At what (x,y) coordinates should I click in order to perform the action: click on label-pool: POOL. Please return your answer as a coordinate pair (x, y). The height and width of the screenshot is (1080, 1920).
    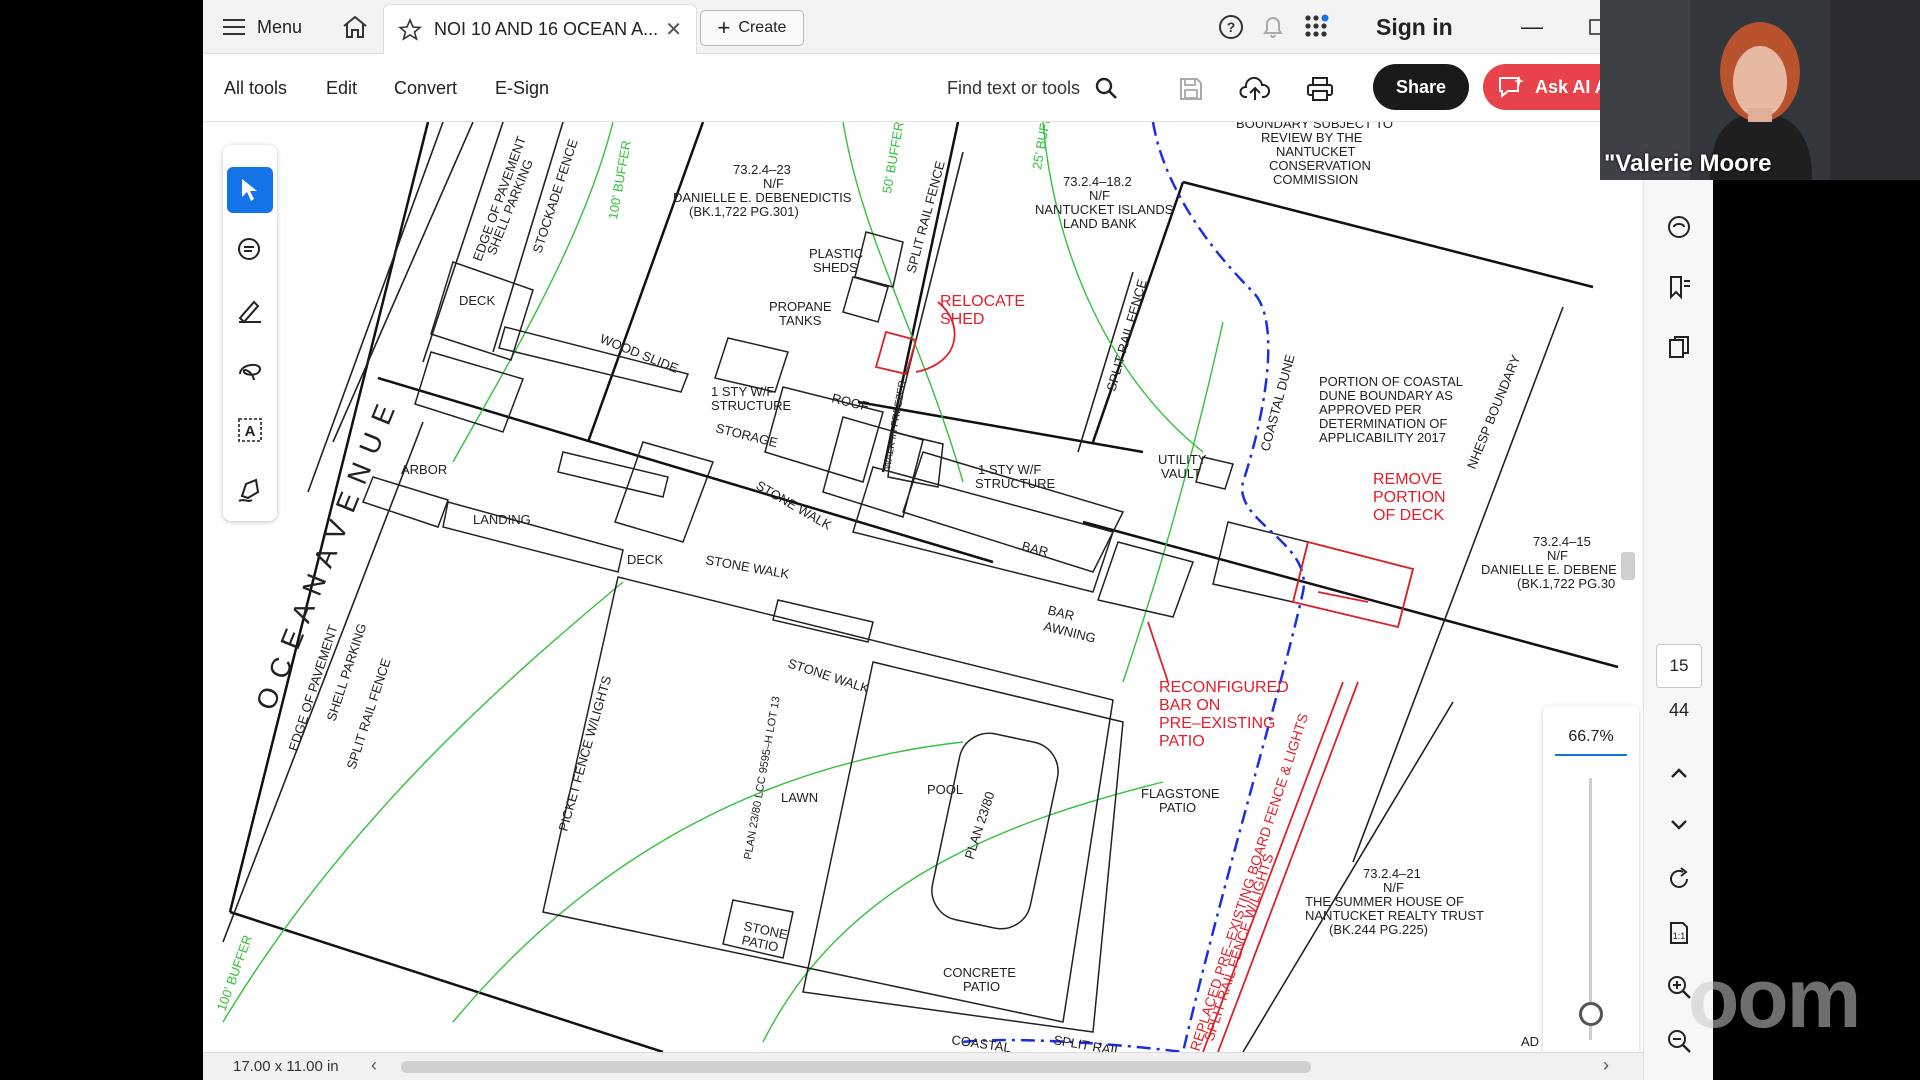
    Looking at the image, I should click on (945, 789).